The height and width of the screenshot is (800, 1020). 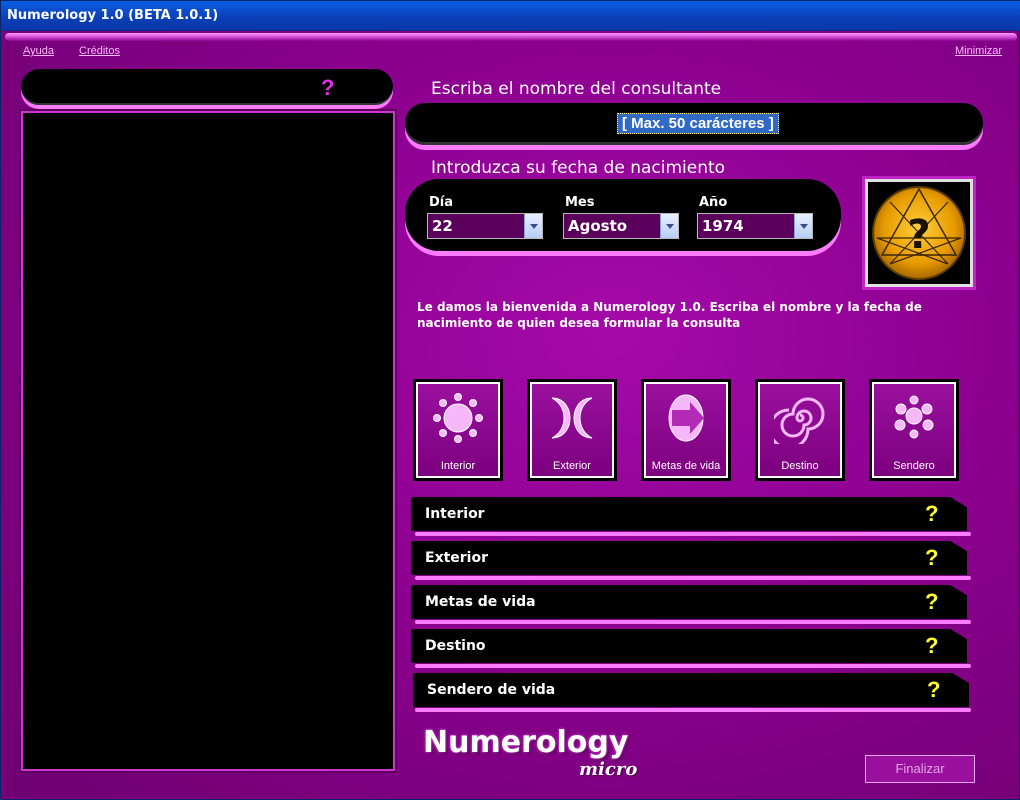 What do you see at coordinates (485, 226) in the screenshot?
I see `day-select: 22` at bounding box center [485, 226].